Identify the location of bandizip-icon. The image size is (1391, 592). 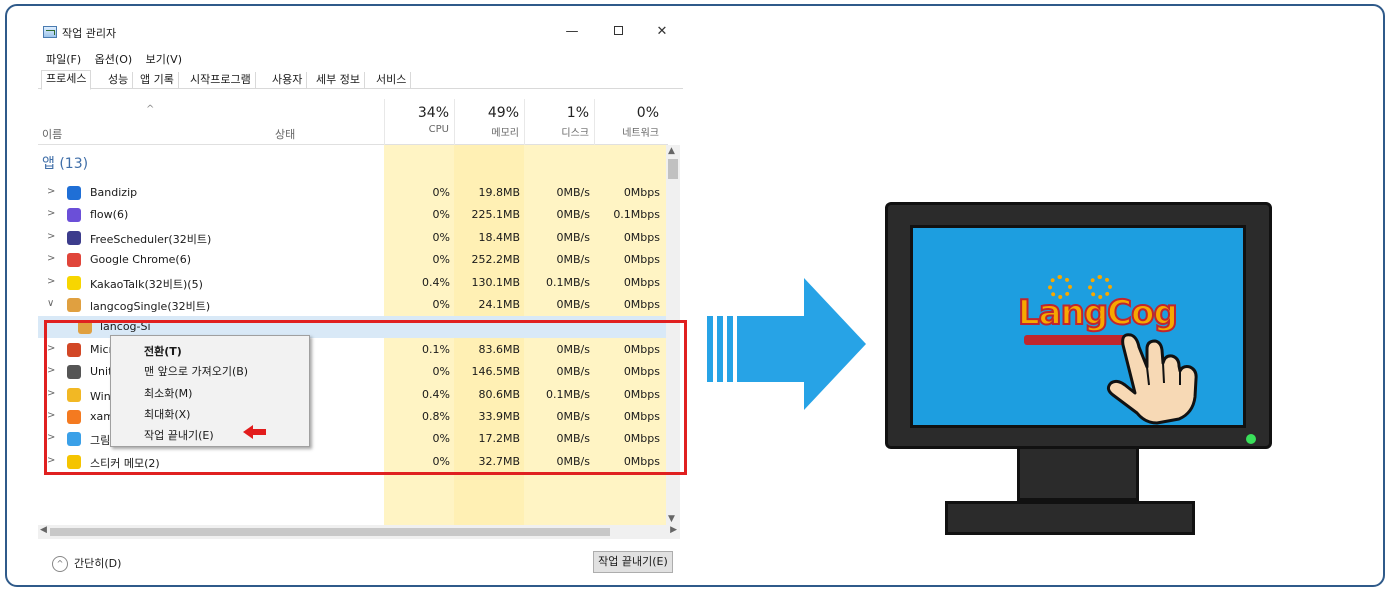
(74, 193).